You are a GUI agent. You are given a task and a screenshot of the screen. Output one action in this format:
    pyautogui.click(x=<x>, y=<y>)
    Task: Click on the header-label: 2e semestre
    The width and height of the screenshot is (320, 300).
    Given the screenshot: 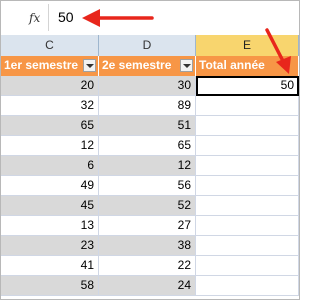 What is the action you would take?
    pyautogui.click(x=137, y=65)
    